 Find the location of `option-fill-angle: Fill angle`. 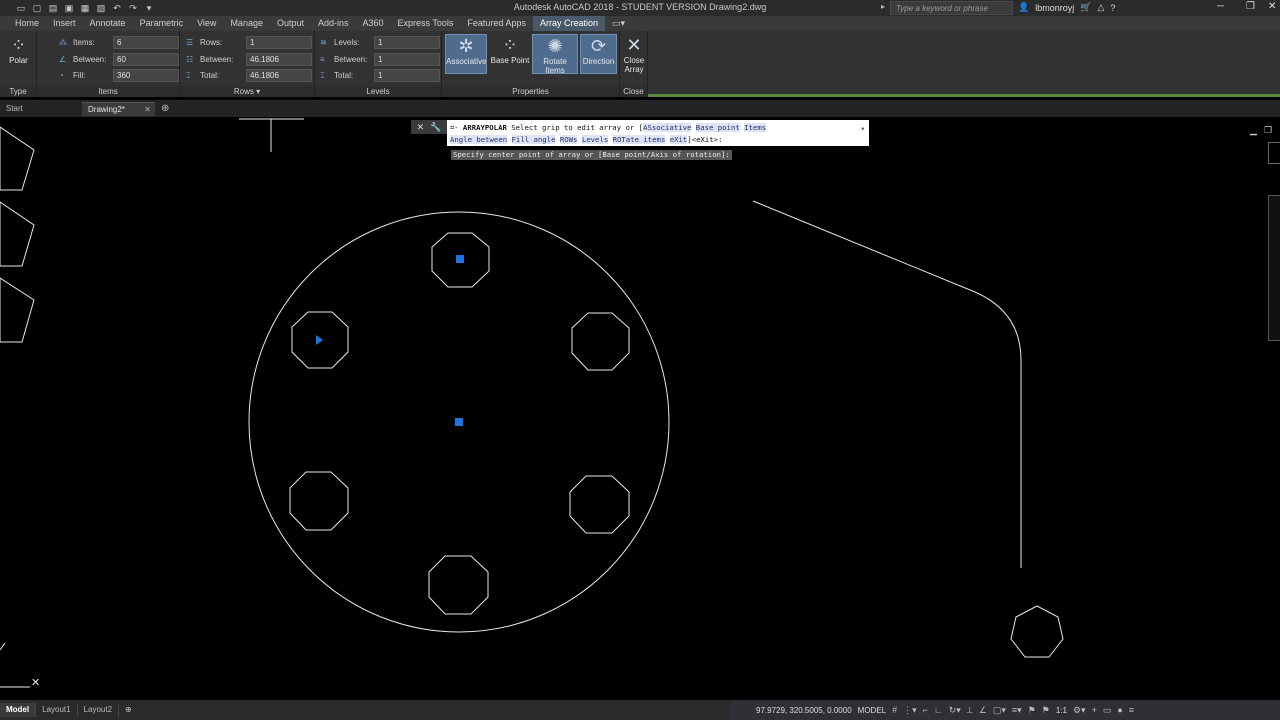

option-fill-angle: Fill angle is located at coordinates (533, 139).